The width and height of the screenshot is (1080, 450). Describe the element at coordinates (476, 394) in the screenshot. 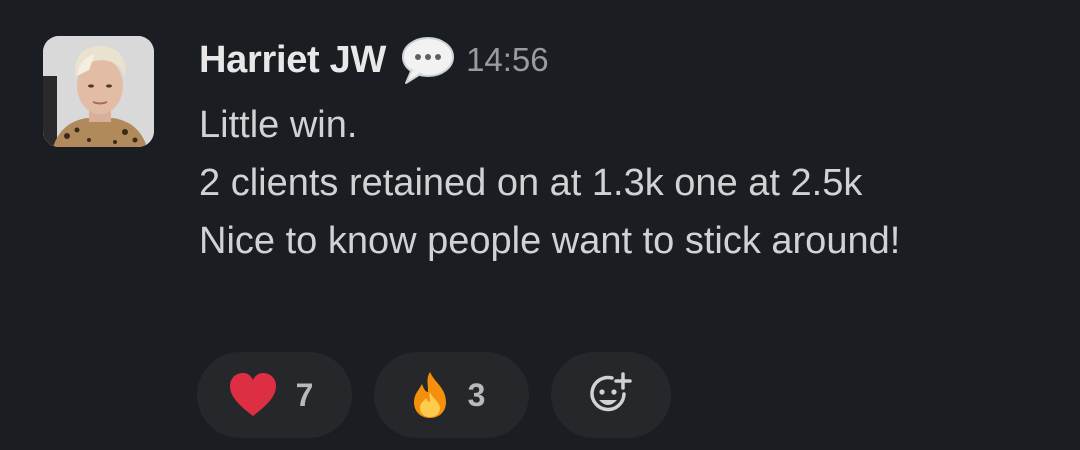

I see `reaction-count: 3` at that location.